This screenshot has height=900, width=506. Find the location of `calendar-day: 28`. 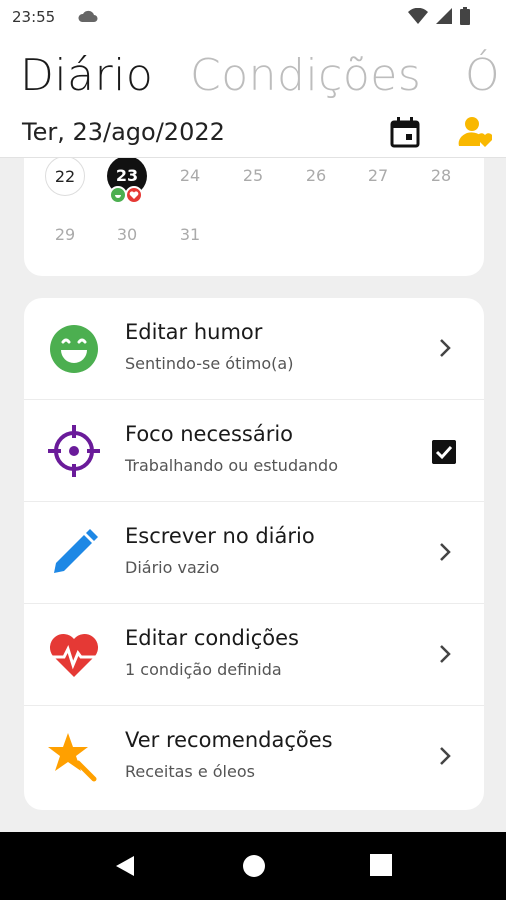

calendar-day: 28 is located at coordinates (441, 176).